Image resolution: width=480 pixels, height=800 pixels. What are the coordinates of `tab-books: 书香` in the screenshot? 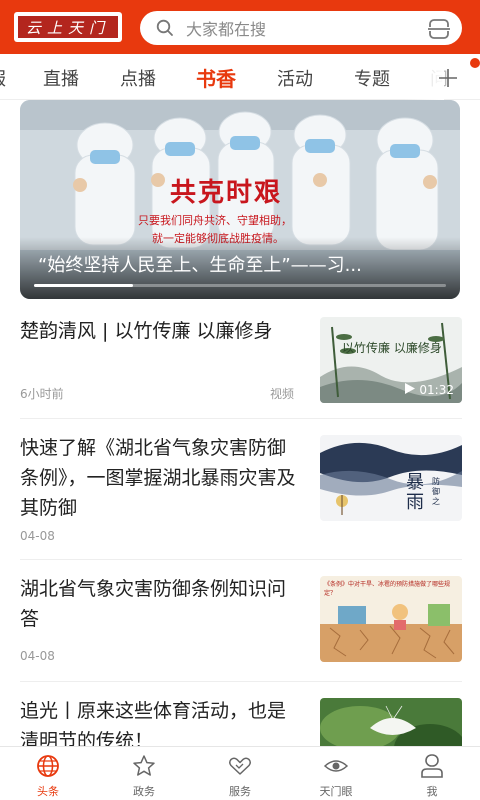 It's located at (216, 77).